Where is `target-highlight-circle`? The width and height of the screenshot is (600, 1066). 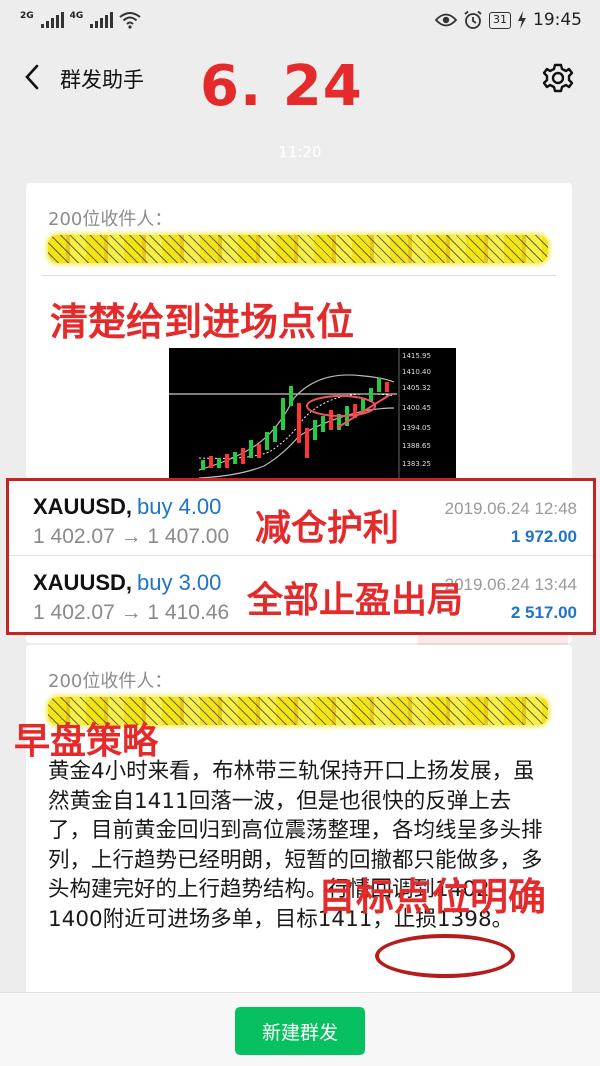 target-highlight-circle is located at coordinates (445, 956).